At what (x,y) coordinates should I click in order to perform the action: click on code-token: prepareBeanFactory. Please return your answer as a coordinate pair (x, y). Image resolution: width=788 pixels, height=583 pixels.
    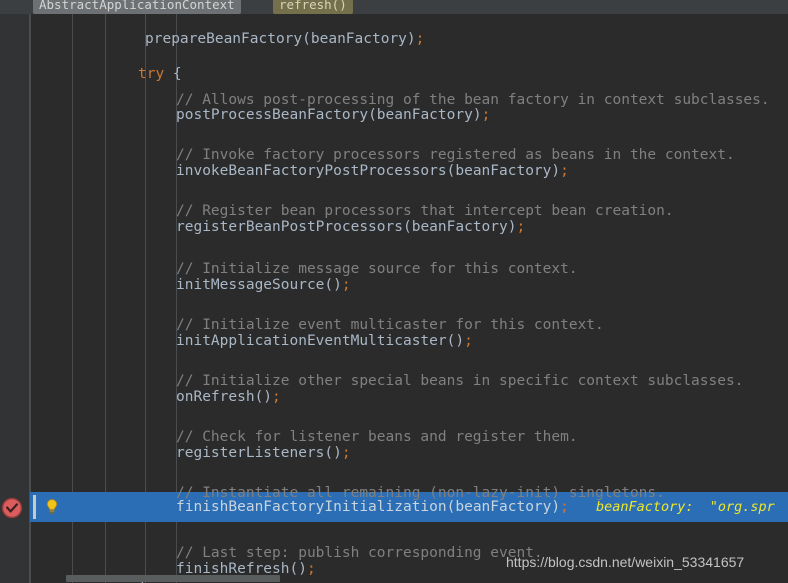
    Looking at the image, I should click on (224, 39).